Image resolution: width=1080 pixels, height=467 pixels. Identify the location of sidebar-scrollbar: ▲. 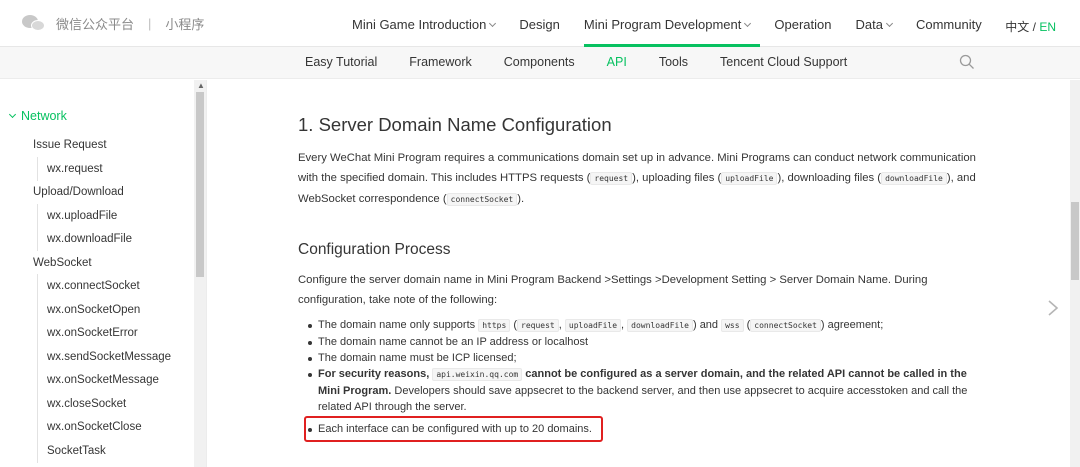
(200, 273).